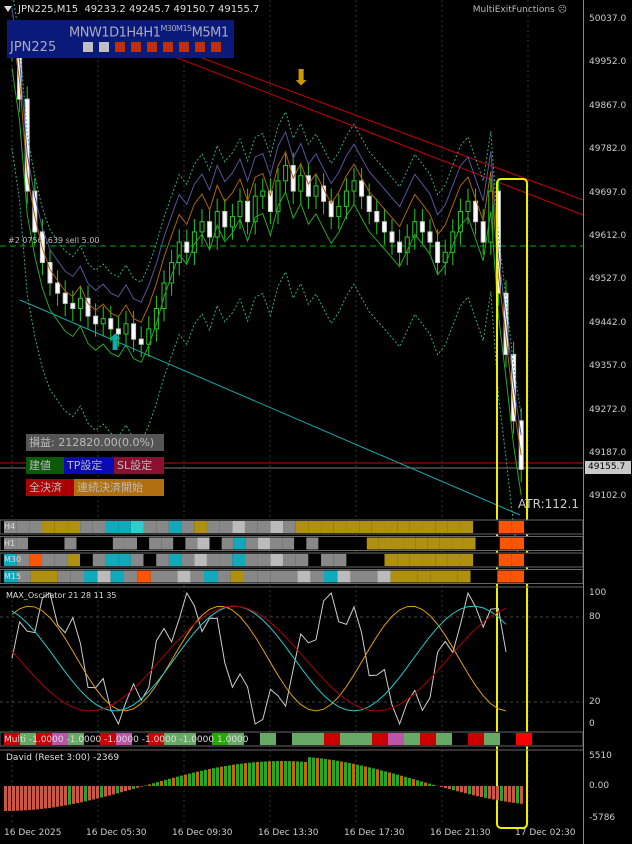  Describe the element at coordinates (89, 465) in the screenshot. I see `tp-button: TP設定` at that location.